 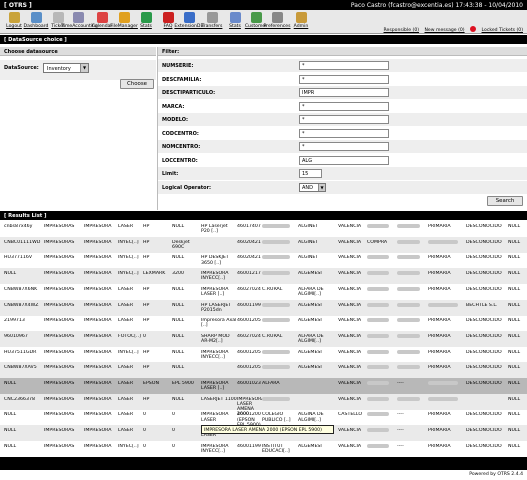 What do you see at coordinates (310, 321) in the screenshot?
I see `table-cell: ALGEMESI` at bounding box center [310, 321].